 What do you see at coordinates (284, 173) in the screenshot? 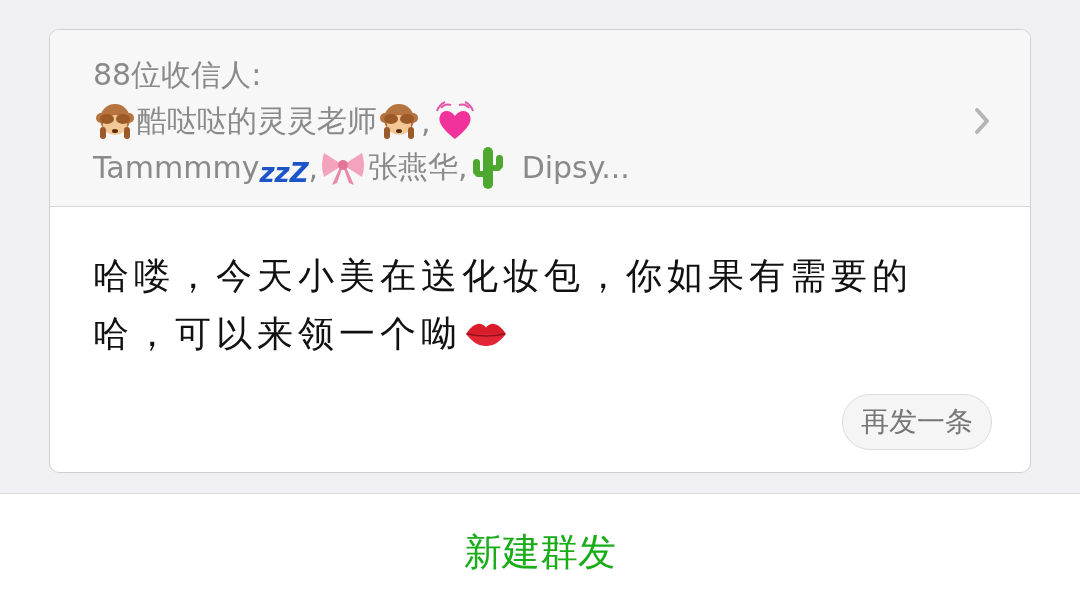
I see `sleep-text: zzZ` at bounding box center [284, 173].